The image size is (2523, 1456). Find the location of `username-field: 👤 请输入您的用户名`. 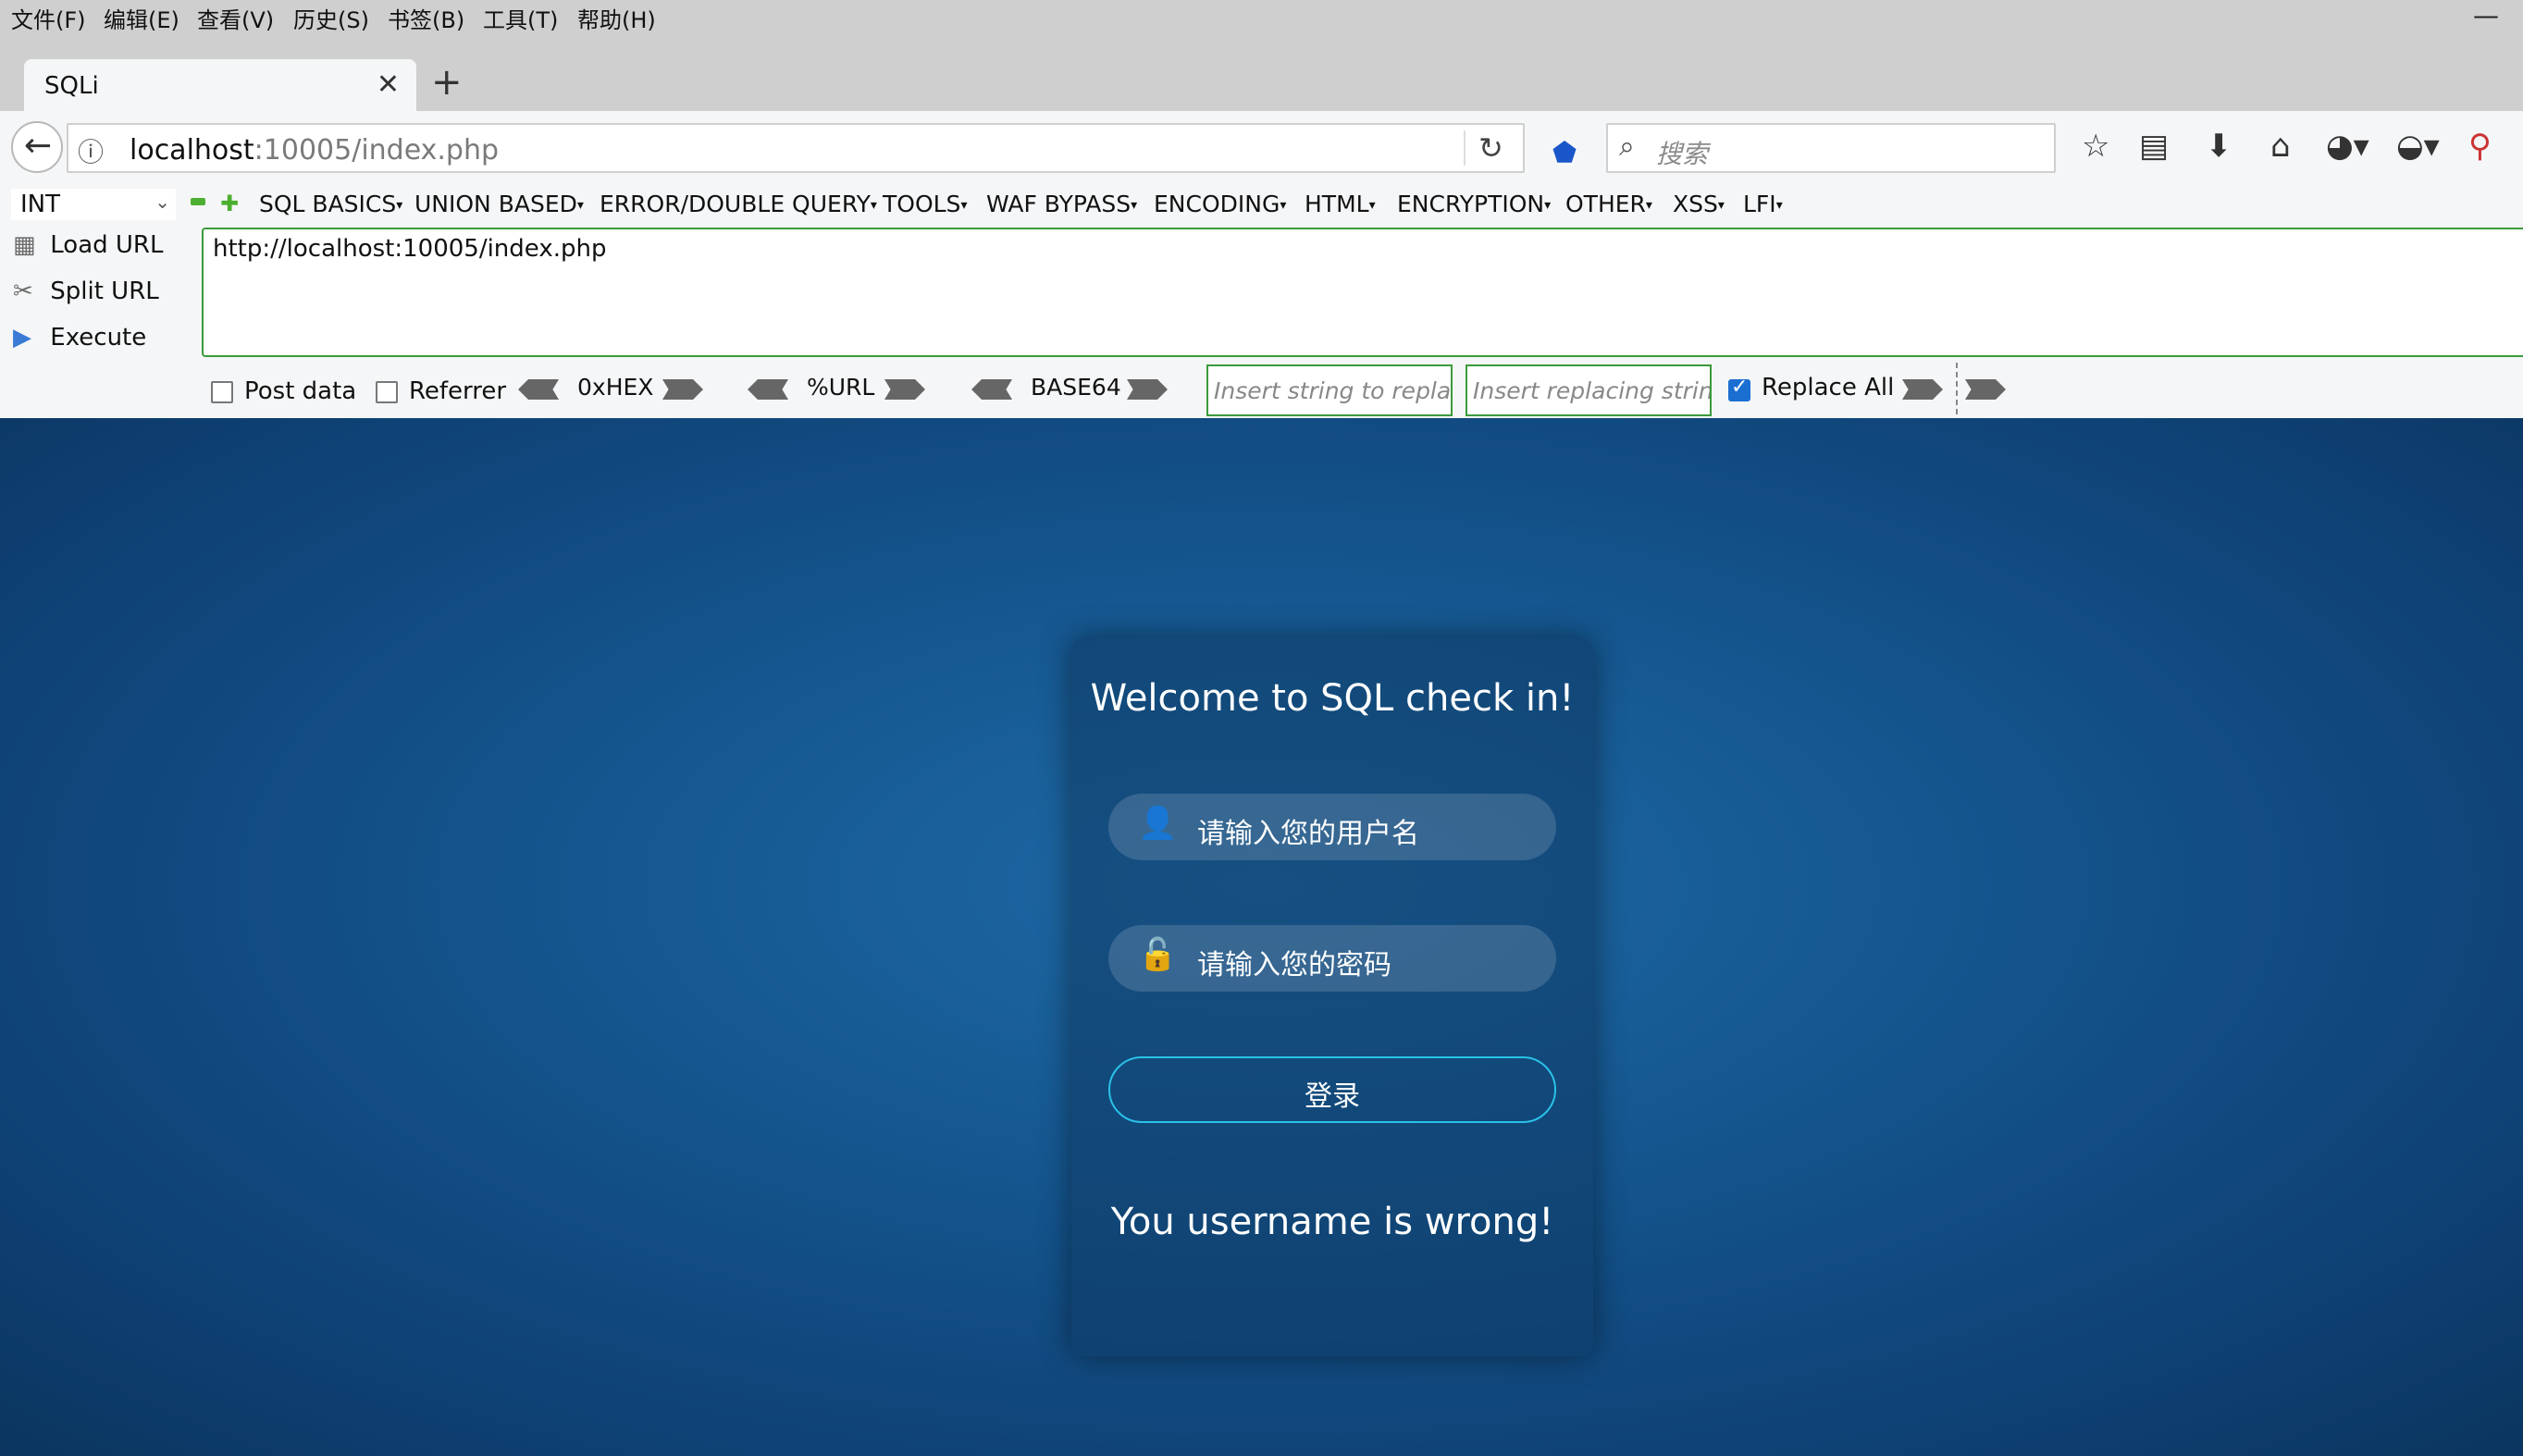

username-field: 👤 请输入您的用户名 is located at coordinates (1332, 827).